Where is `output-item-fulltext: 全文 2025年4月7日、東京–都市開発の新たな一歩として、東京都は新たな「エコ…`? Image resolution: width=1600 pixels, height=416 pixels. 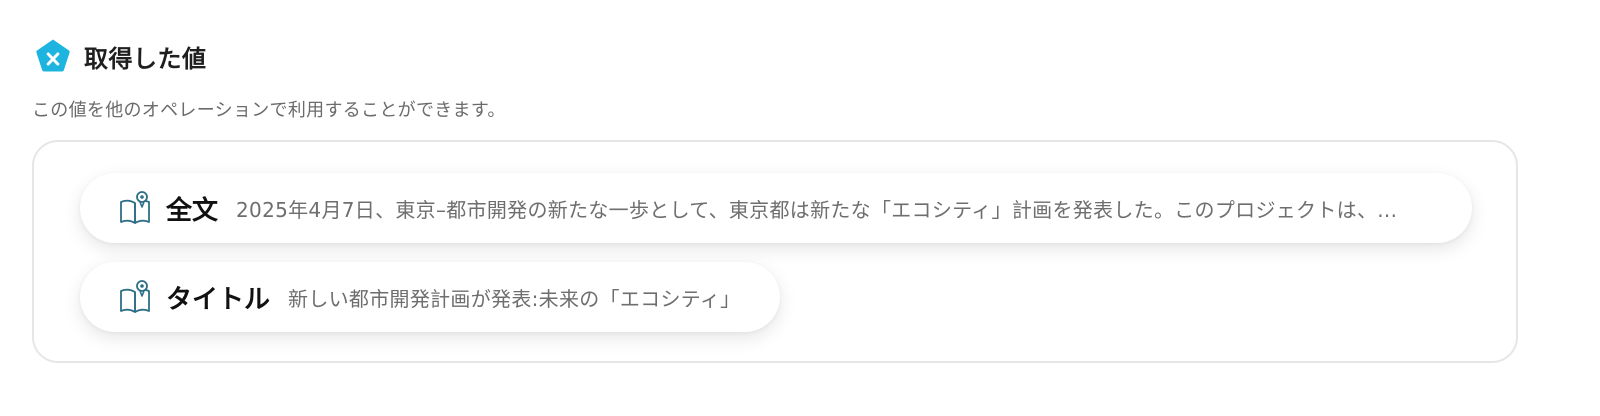
output-item-fulltext: 全文 2025年4月7日、東京–都市開発の新たな一歩として、東京都は新たな「エコ… is located at coordinates (776, 208).